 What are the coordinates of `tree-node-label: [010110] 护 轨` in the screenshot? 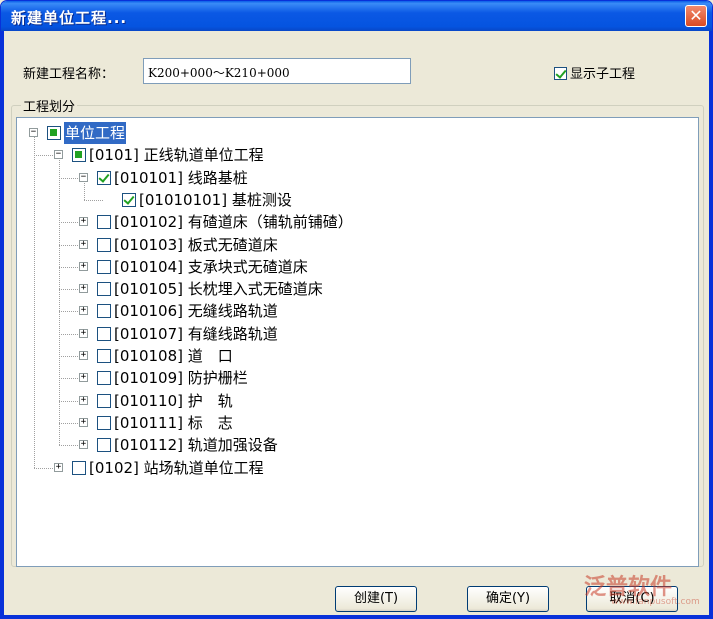 It's located at (173, 400).